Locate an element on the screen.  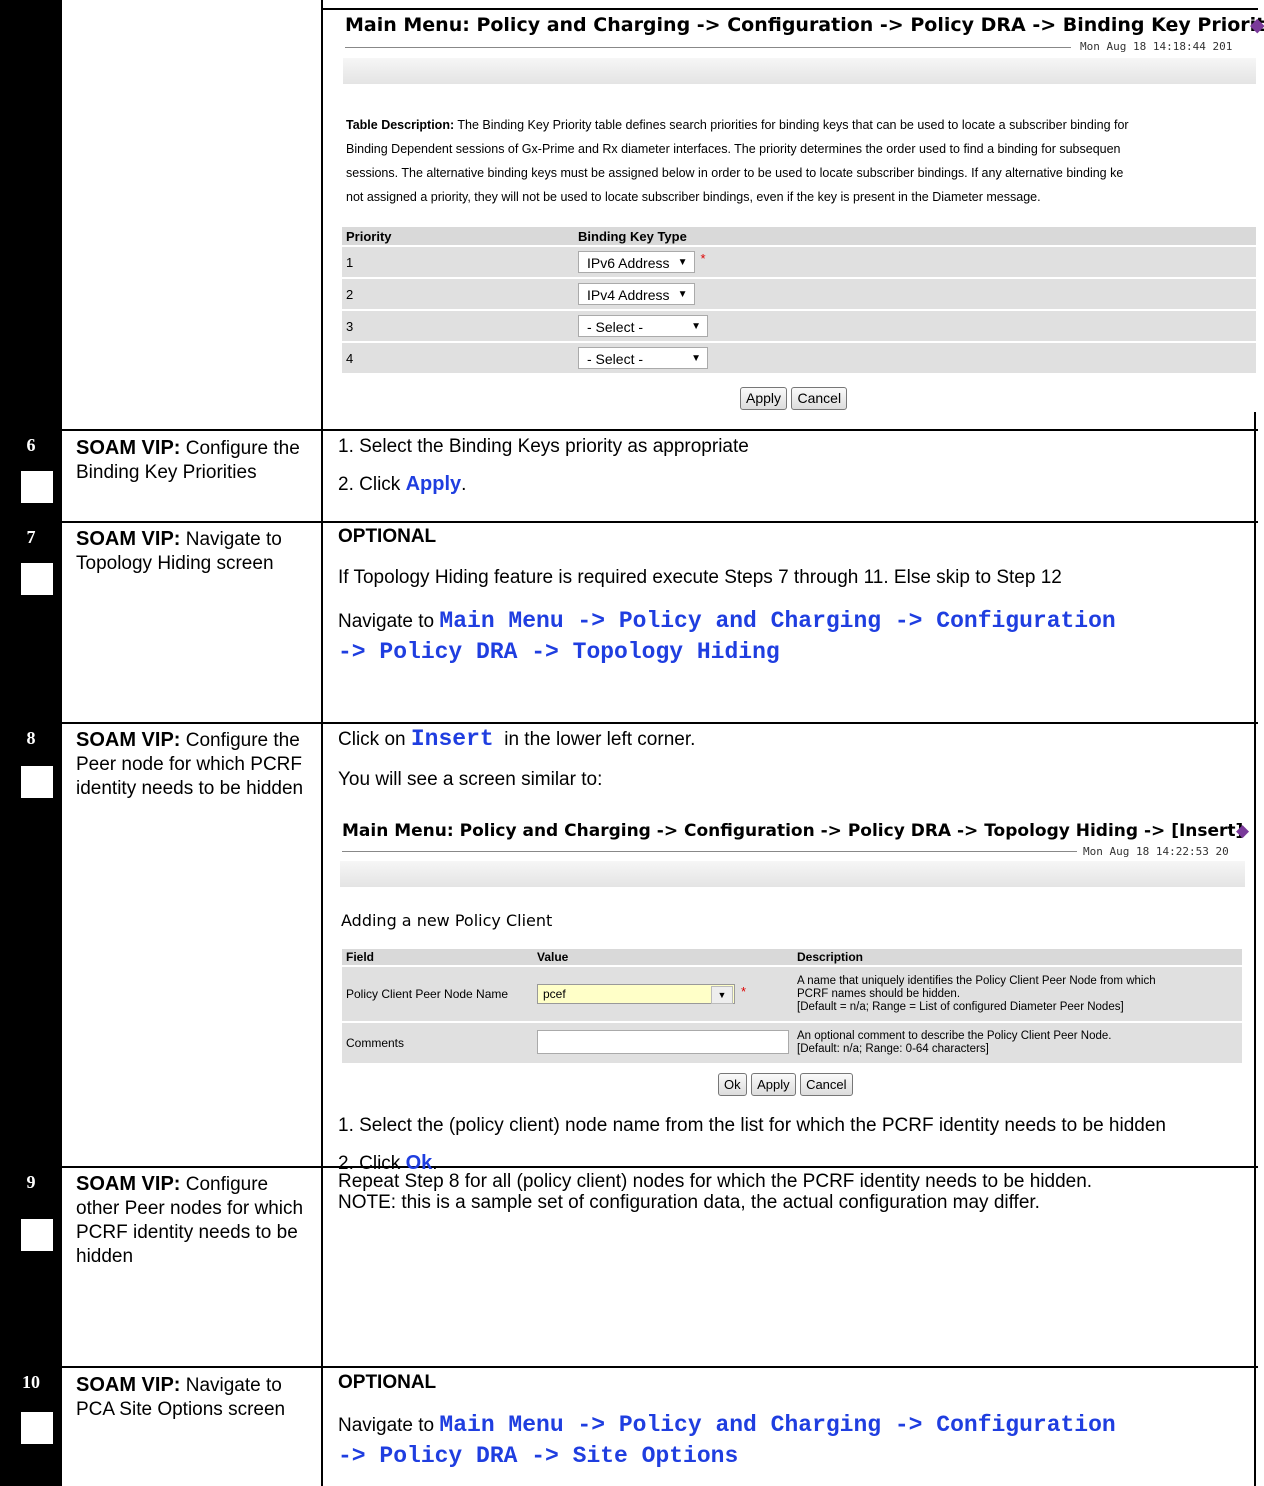
timestamp: Mon Aug 18 14:22:53 20 is located at coordinates (1156, 851).